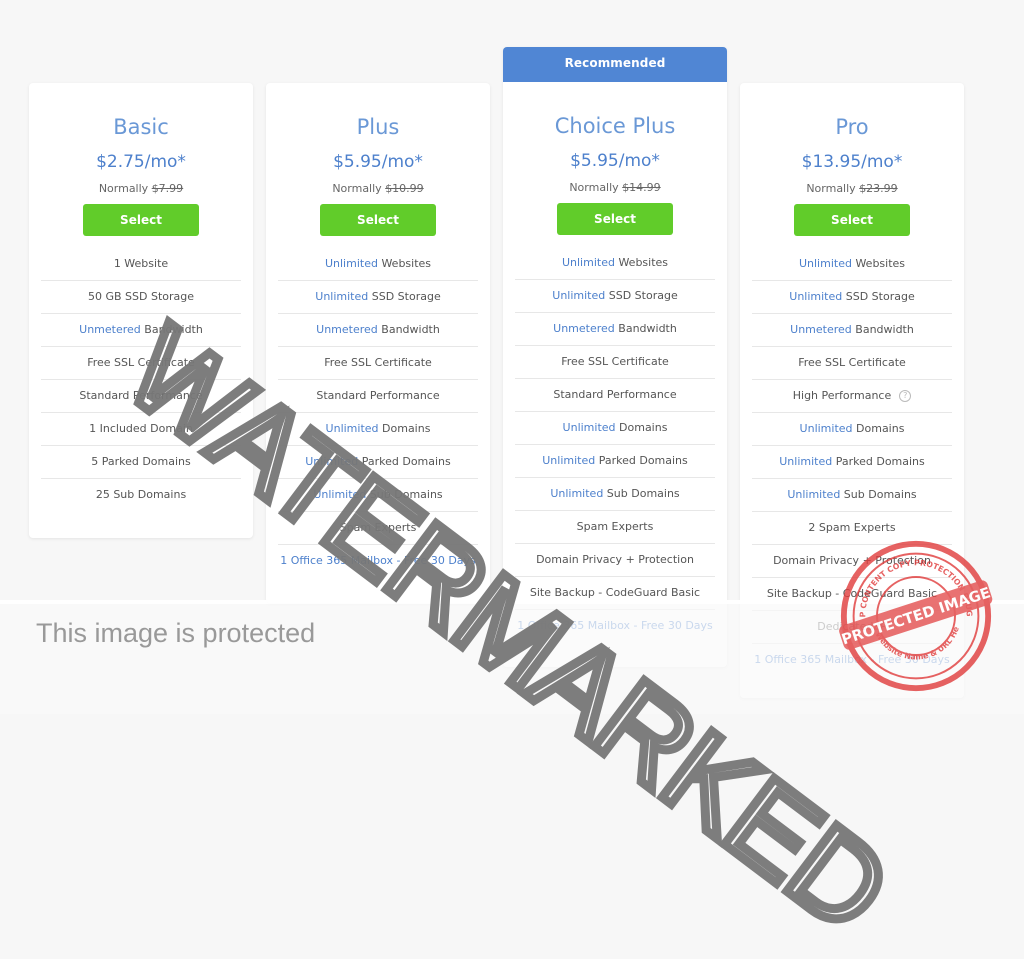  What do you see at coordinates (141, 220) in the screenshot?
I see `select-basic-button: Select` at bounding box center [141, 220].